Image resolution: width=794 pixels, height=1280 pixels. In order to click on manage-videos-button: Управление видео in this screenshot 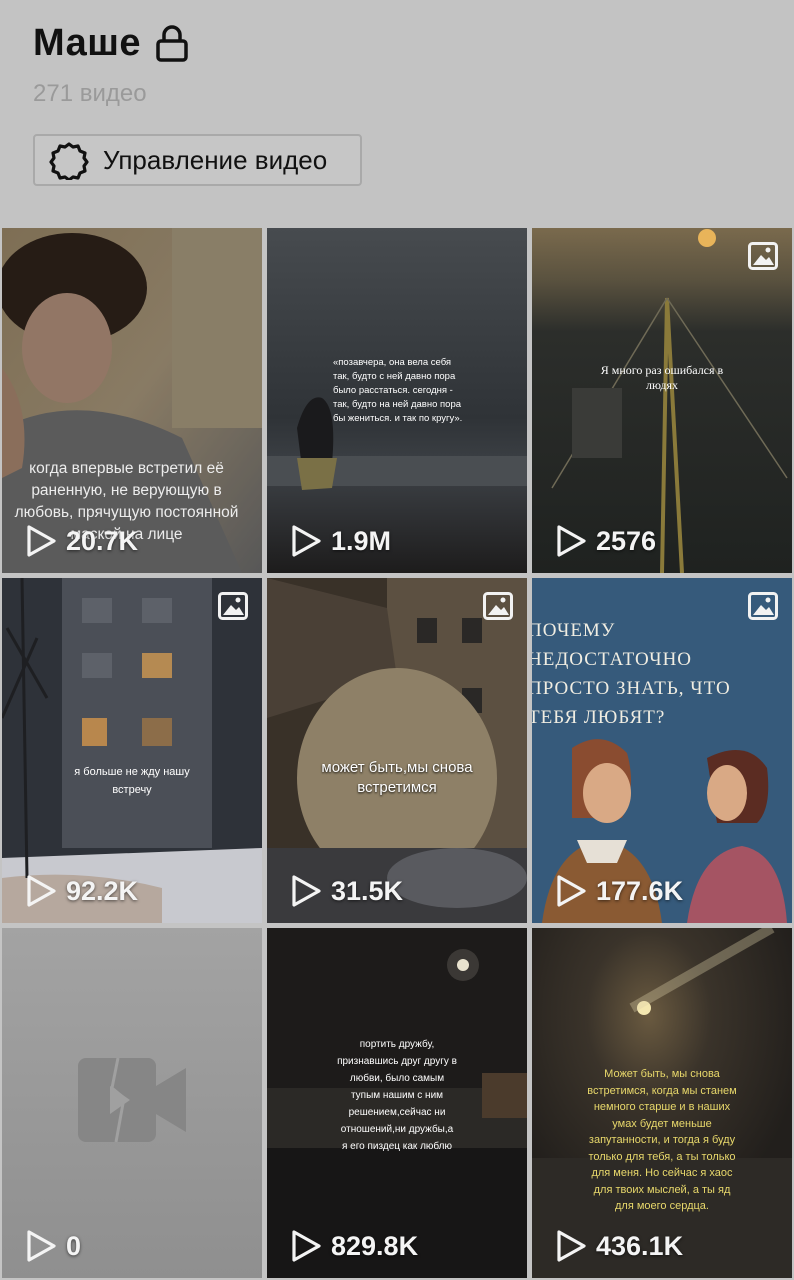, I will do `click(197, 160)`.